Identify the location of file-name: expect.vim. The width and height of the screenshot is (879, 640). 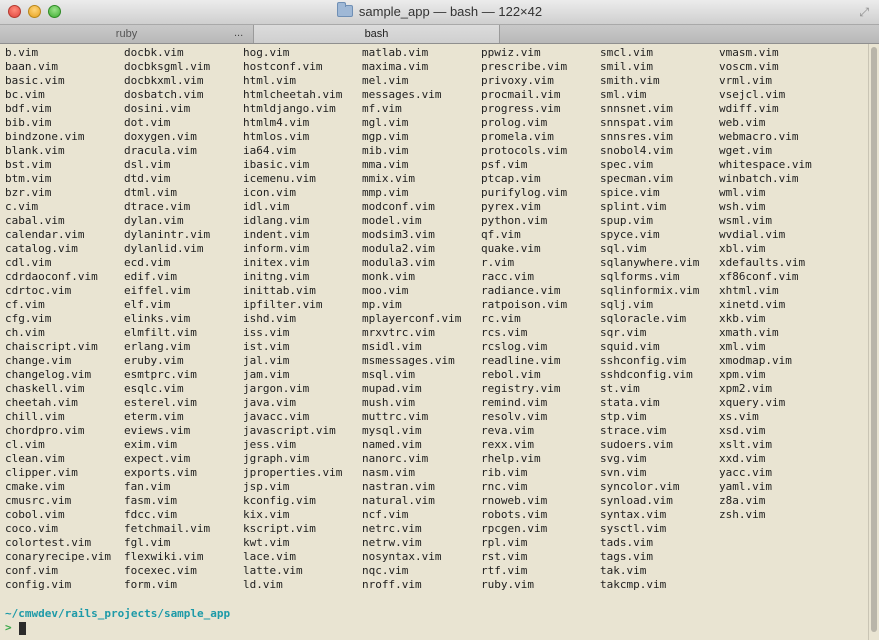
(157, 458).